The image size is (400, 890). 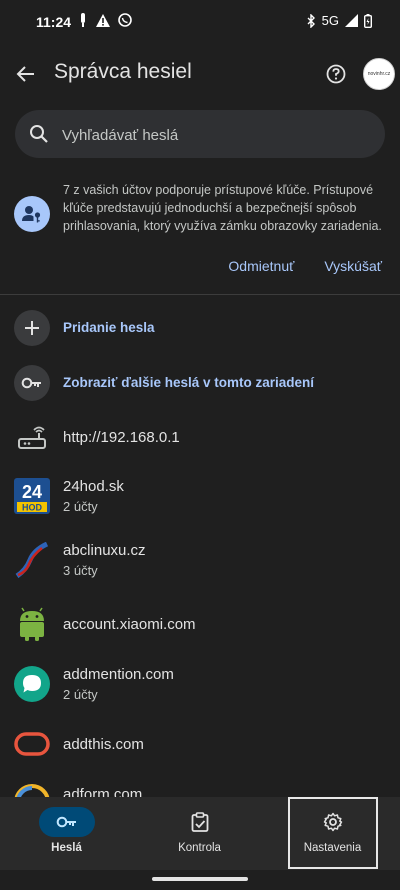 I want to click on svg-text: HOD, so click(x=32, y=508).